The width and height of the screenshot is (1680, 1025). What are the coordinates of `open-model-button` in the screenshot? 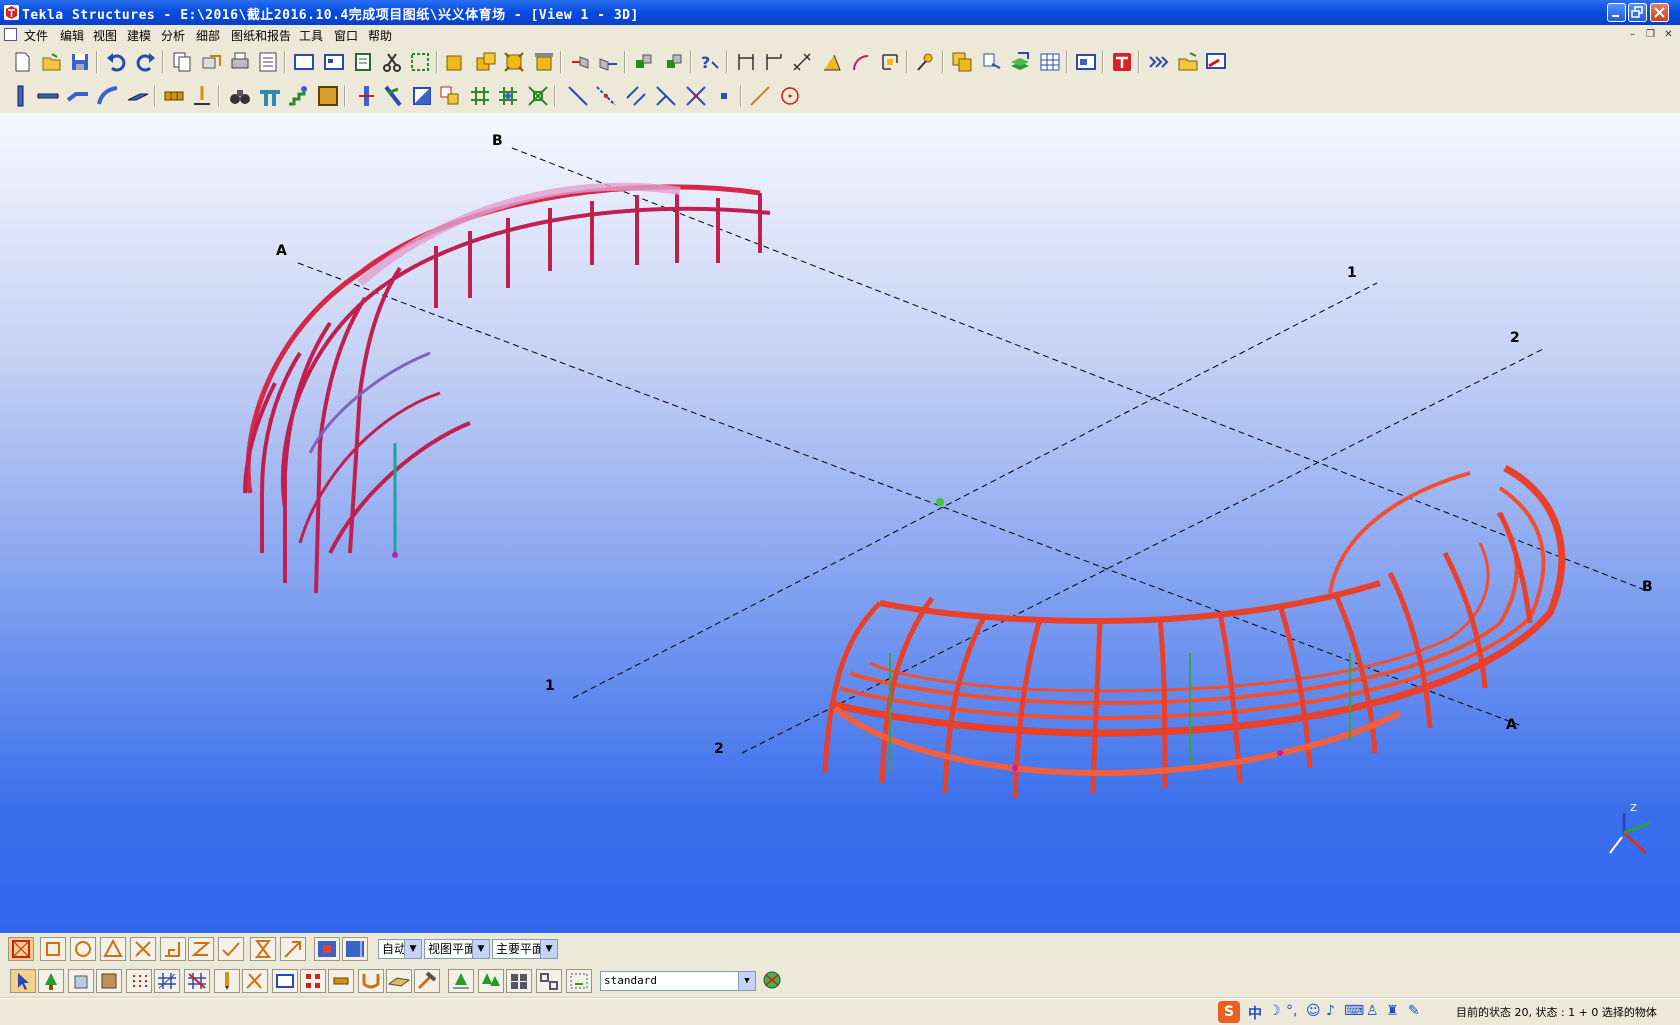 It's located at (52, 62).